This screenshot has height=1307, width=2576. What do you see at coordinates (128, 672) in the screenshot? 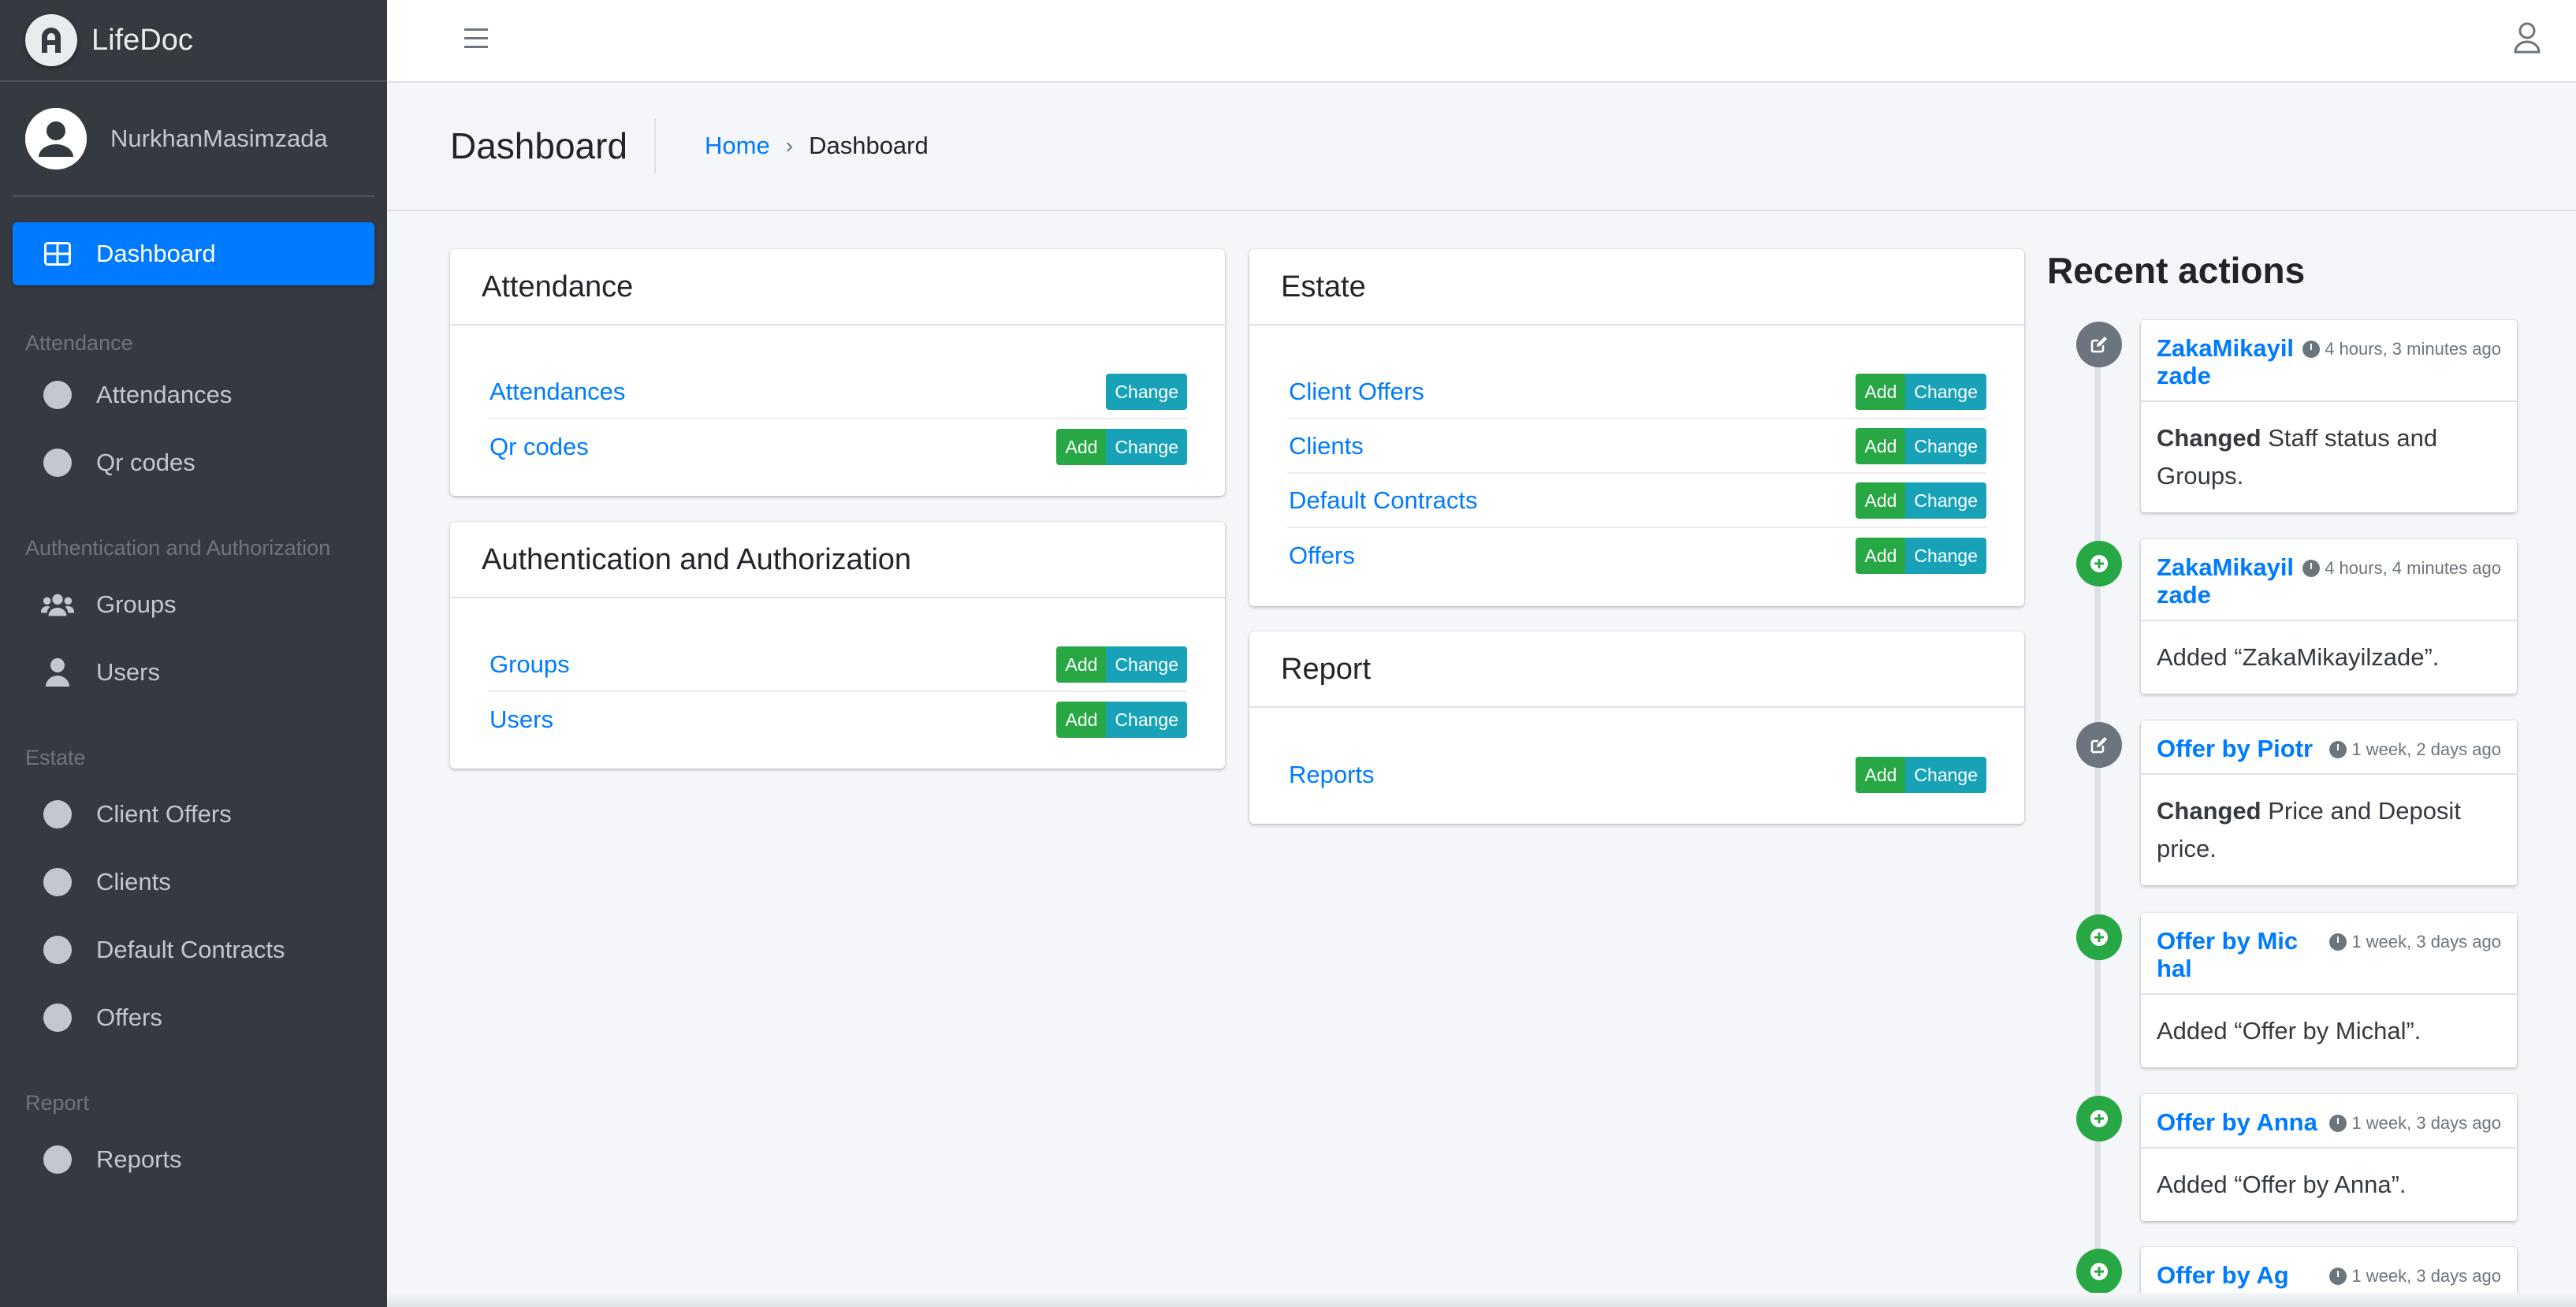
I see `sidebar-item-label: Users` at bounding box center [128, 672].